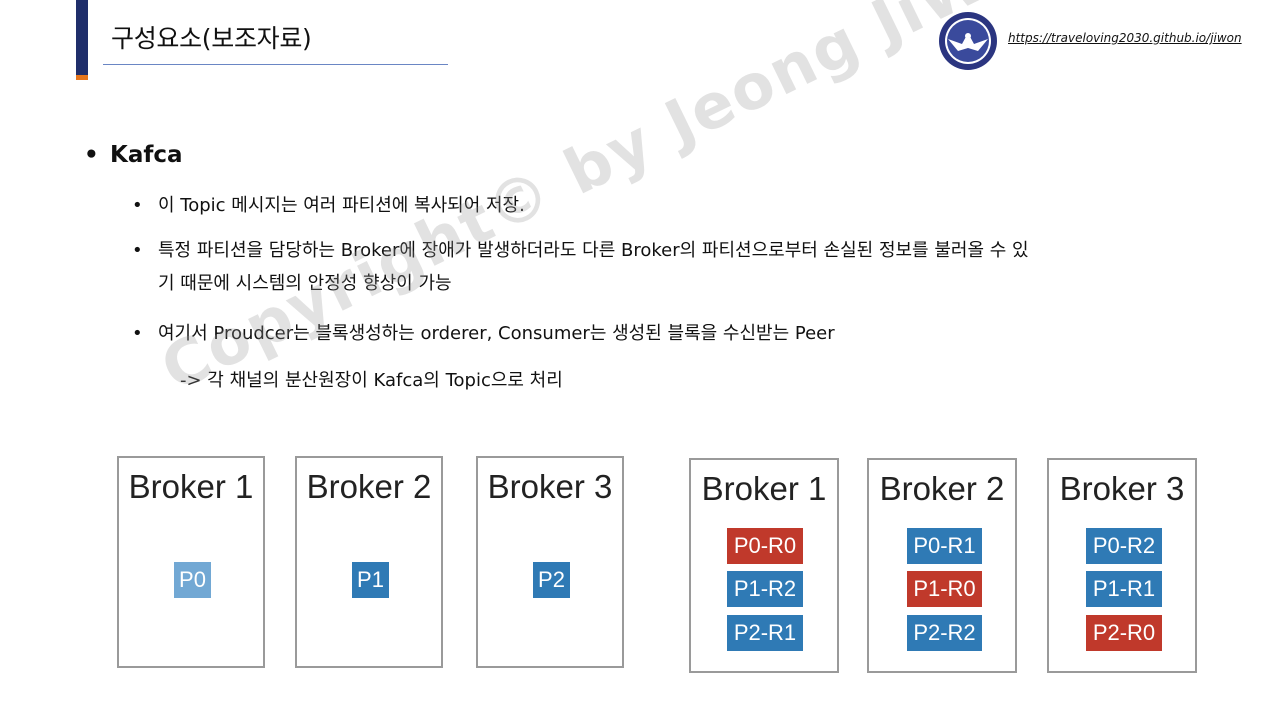  Describe the element at coordinates (944, 546) in the screenshot. I see `partition-block: P0-R1` at that location.